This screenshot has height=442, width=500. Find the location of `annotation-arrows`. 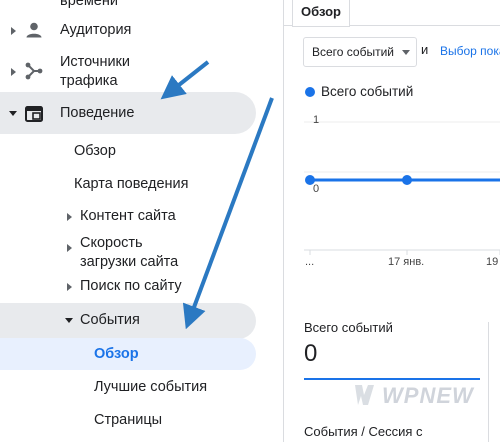

annotation-arrows is located at coordinates (217, 195).